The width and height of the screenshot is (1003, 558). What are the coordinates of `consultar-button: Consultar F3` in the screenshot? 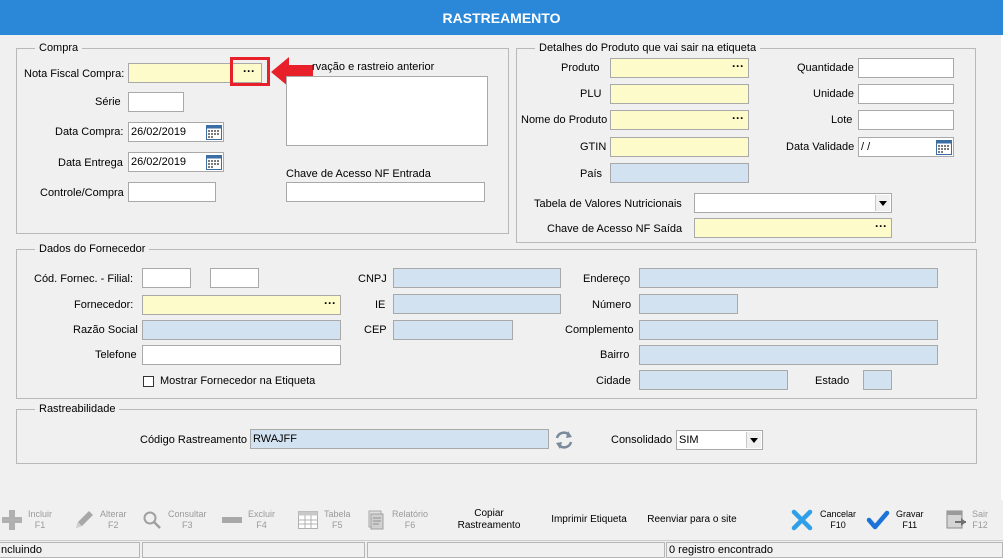 It's located at (175, 520).